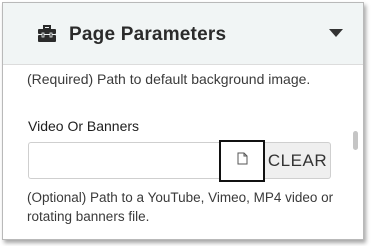  Describe the element at coordinates (355, 140) in the screenshot. I see `scrollbar-thumb` at that location.